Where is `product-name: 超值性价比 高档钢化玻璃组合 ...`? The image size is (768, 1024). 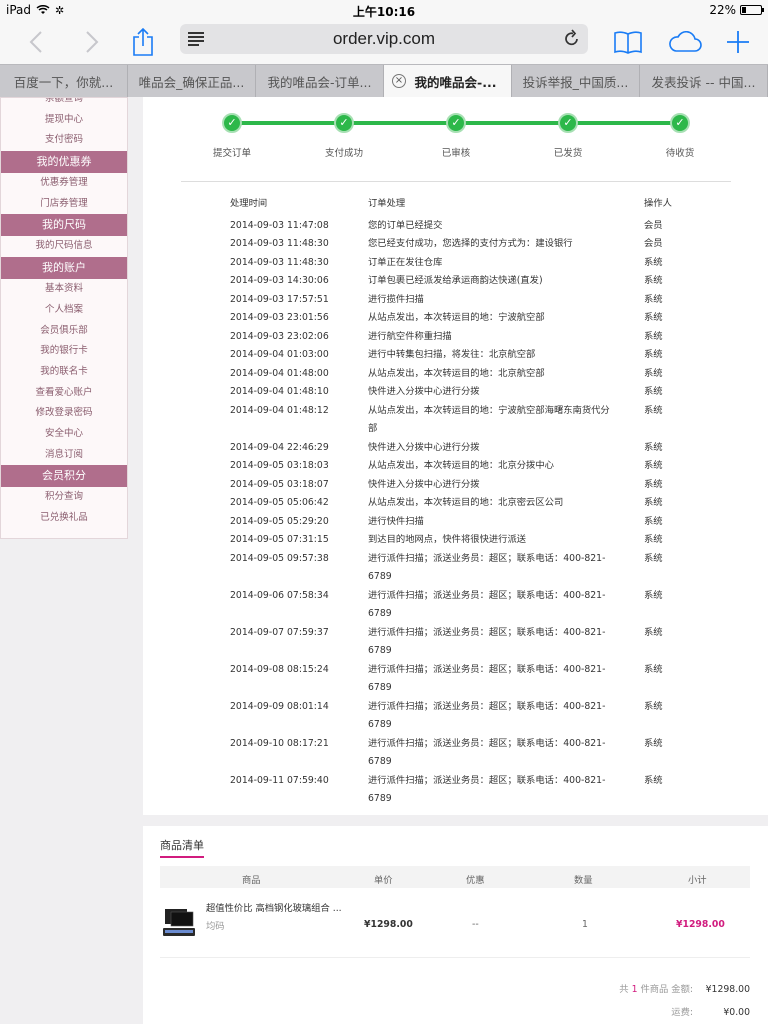 product-name: 超值性价比 高档钢化玻璃组合 ... is located at coordinates (274, 907).